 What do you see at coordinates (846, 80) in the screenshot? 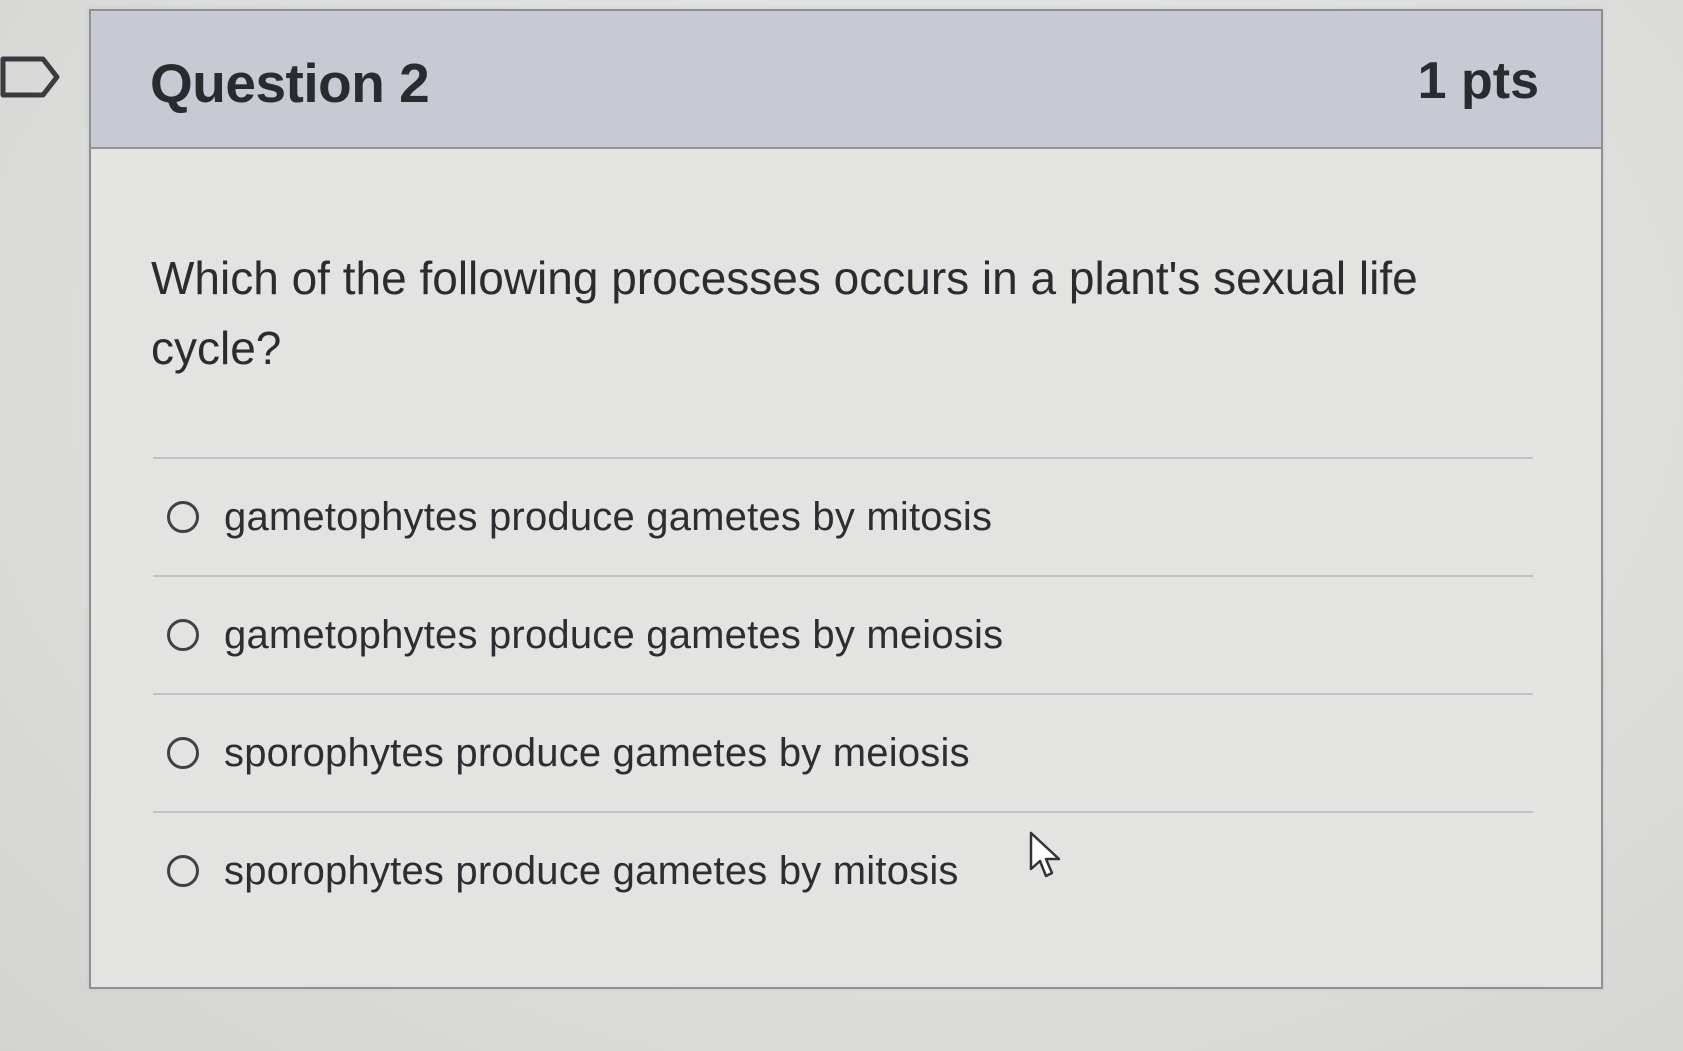
I see `question-header: Question 2 1 pts` at bounding box center [846, 80].